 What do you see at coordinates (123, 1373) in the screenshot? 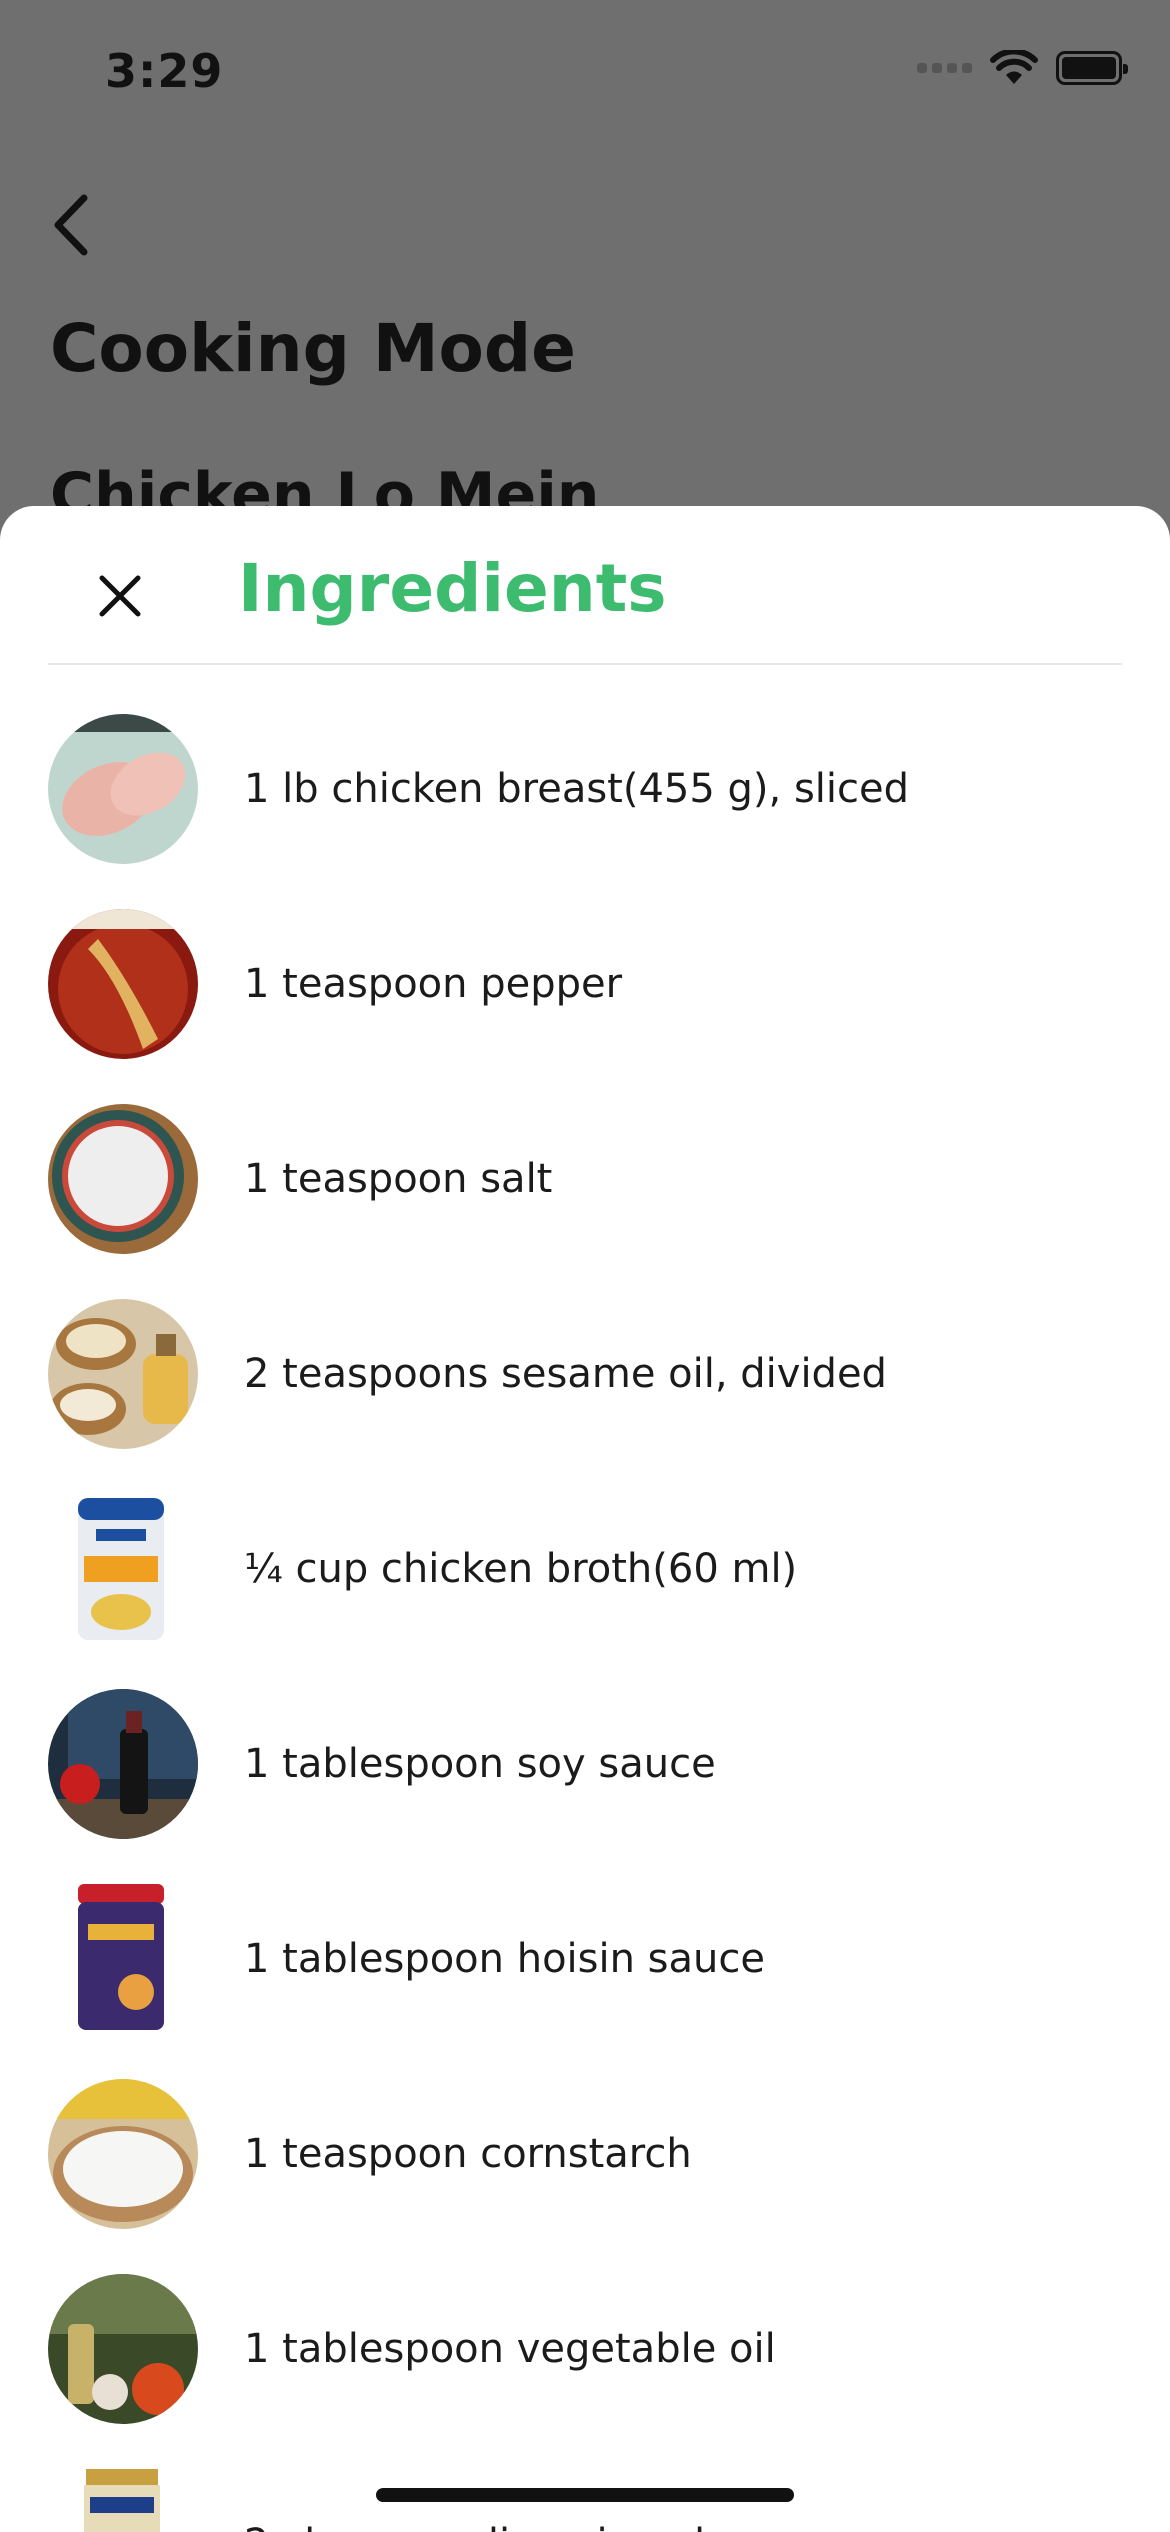
I see `sesame-oil-photo` at bounding box center [123, 1373].